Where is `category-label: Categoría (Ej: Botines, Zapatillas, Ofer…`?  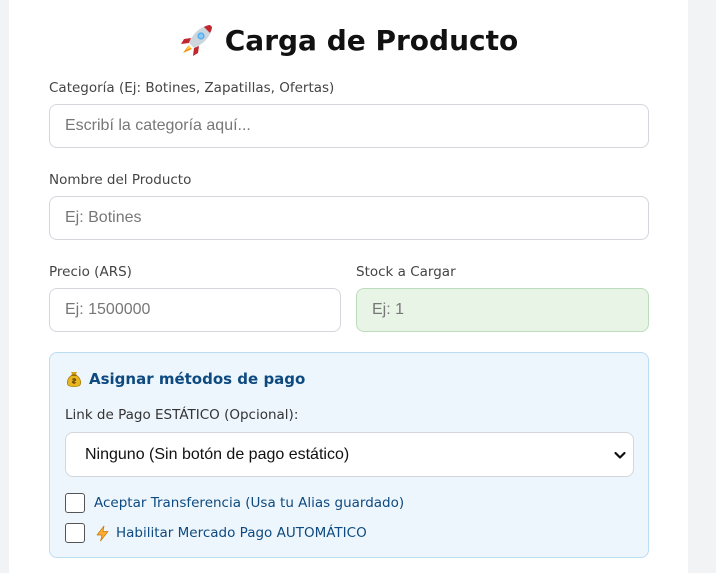
category-label: Categoría (Ej: Botines, Zapatillas, Ofer… is located at coordinates (192, 88).